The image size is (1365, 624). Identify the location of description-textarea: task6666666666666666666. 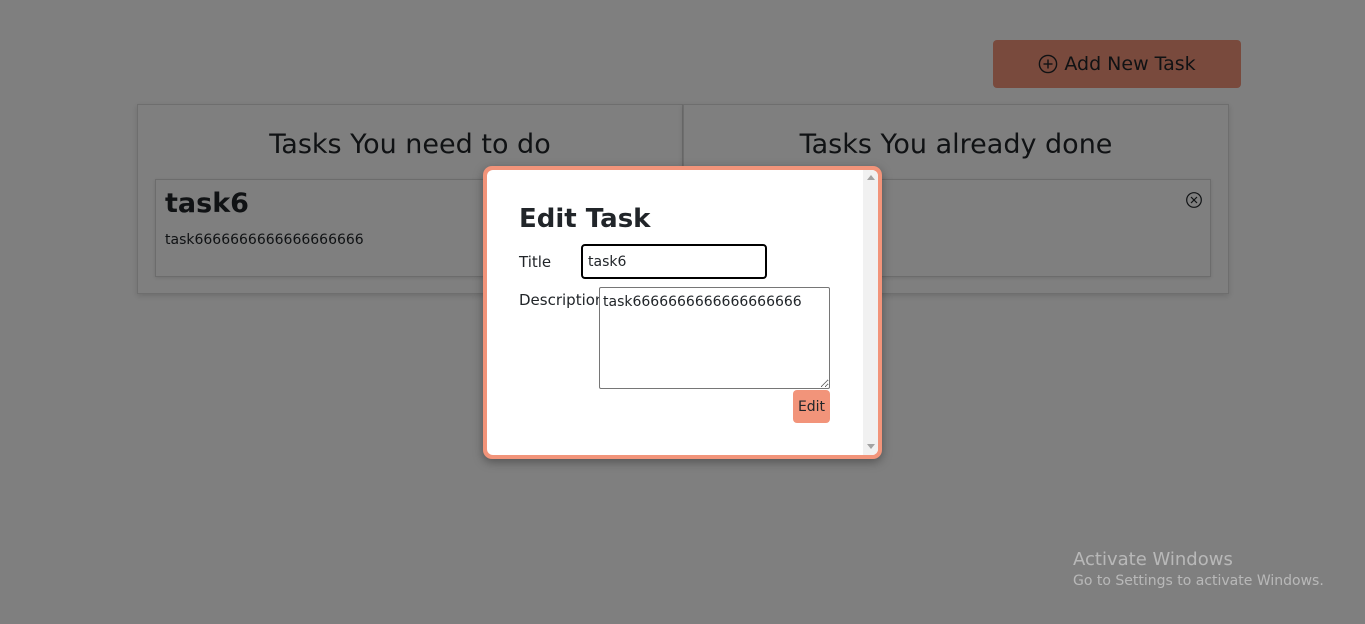
(714, 338).